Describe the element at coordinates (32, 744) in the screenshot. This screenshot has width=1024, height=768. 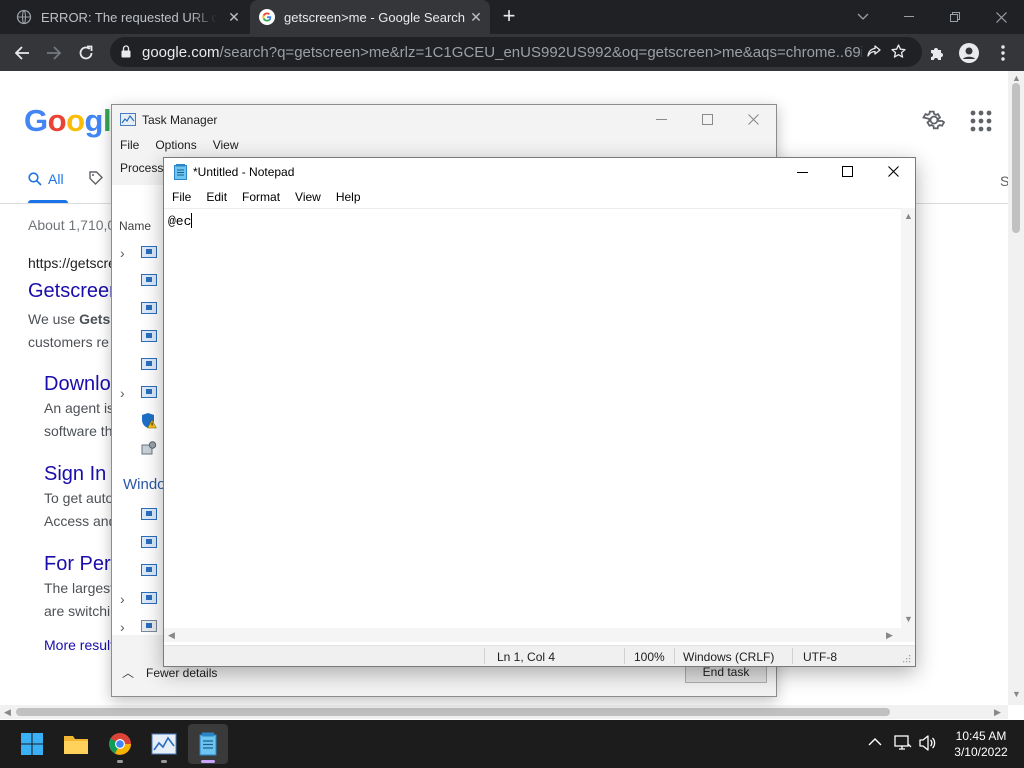
I see `start-button` at that location.